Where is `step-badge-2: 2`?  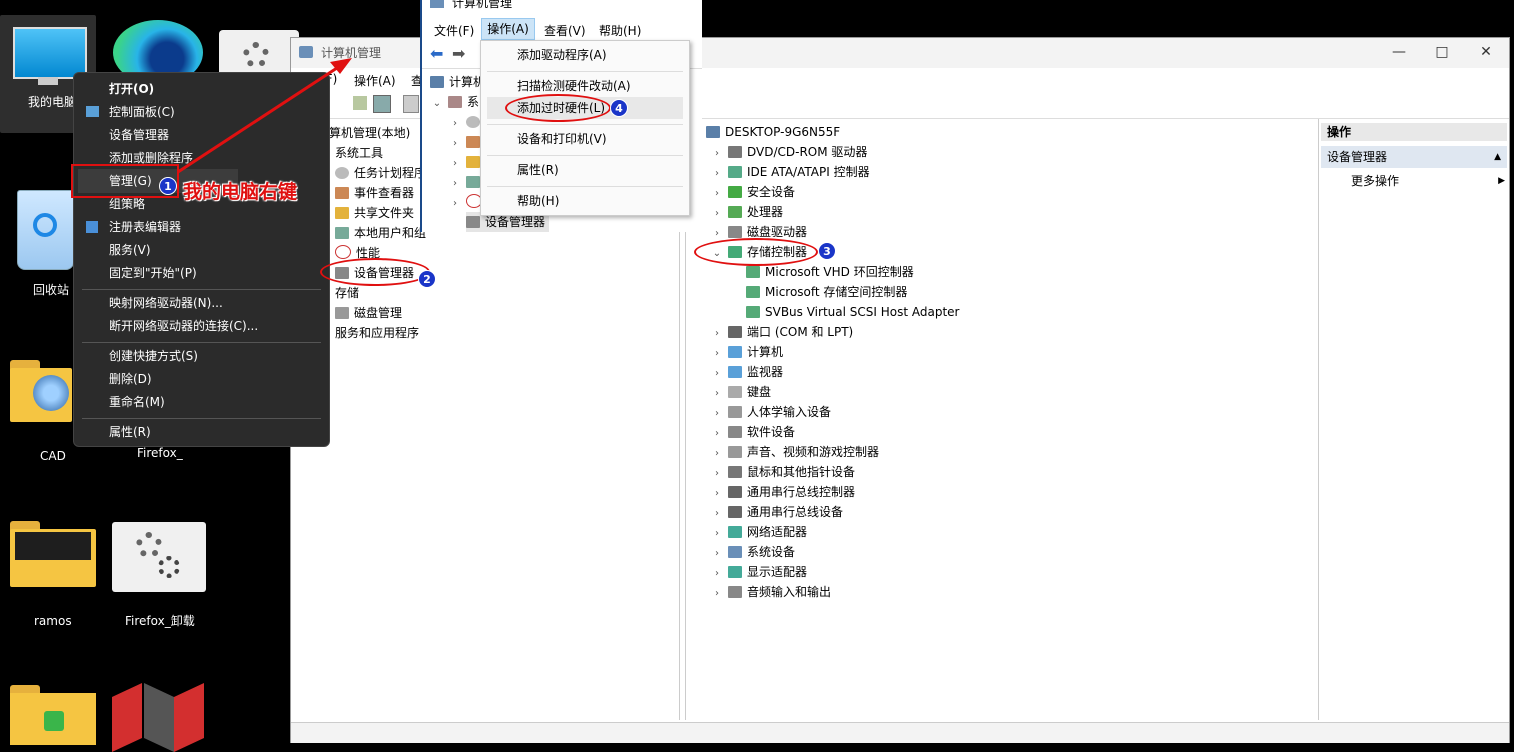
step-badge-2: 2 is located at coordinates (427, 279).